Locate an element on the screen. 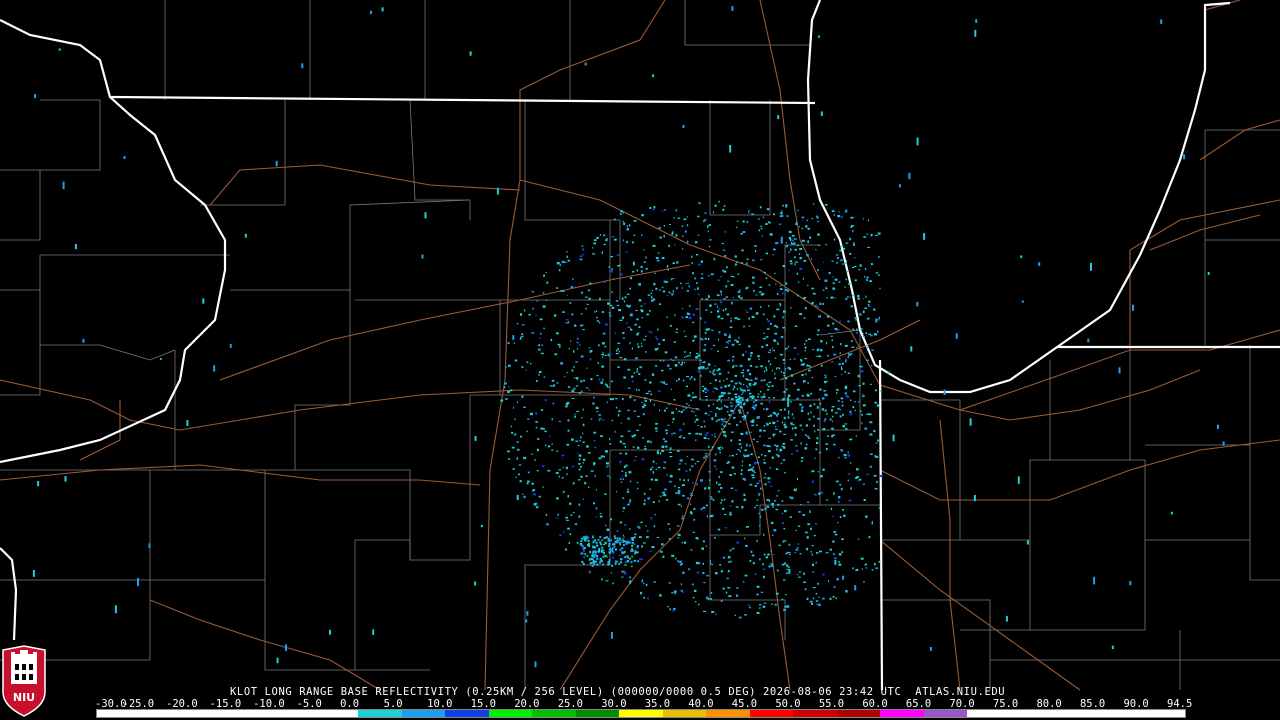 This screenshot has width=1280, height=720. niu-logo: NIU is located at coordinates (24, 681).